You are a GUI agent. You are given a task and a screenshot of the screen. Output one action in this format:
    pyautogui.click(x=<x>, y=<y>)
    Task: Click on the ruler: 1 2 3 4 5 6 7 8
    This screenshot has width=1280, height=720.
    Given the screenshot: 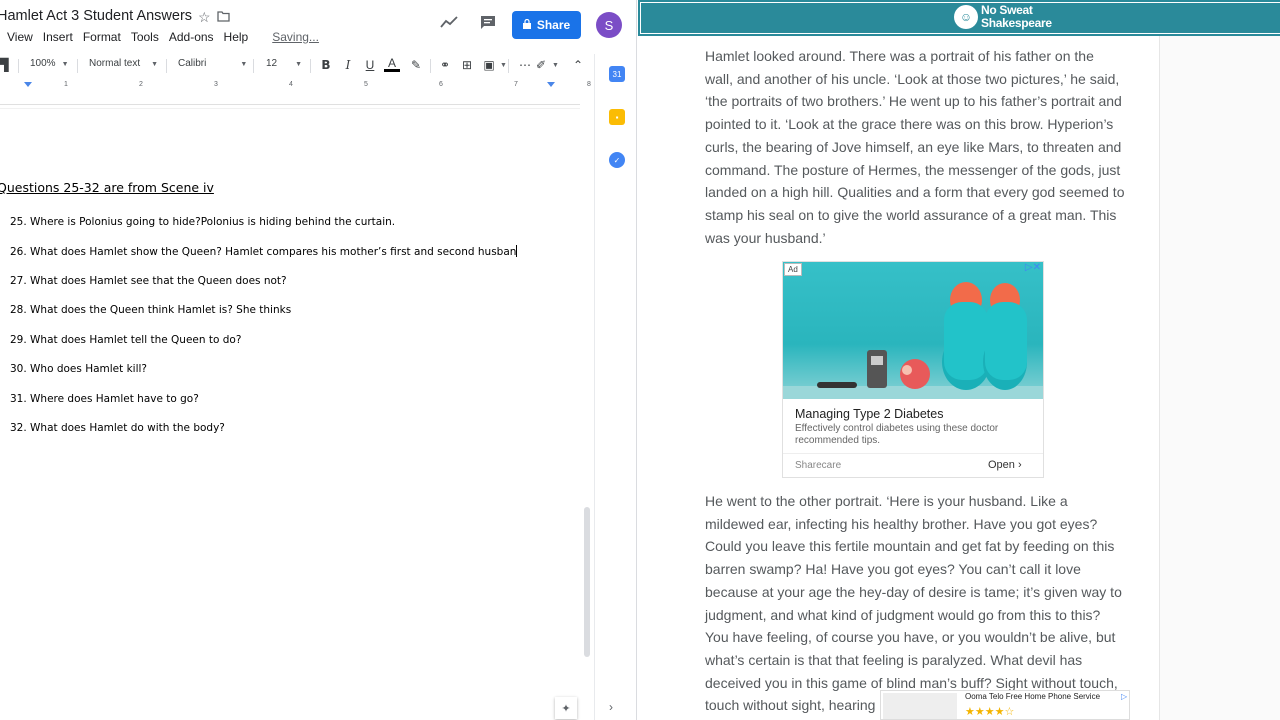 What is the action you would take?
    pyautogui.click(x=297, y=86)
    